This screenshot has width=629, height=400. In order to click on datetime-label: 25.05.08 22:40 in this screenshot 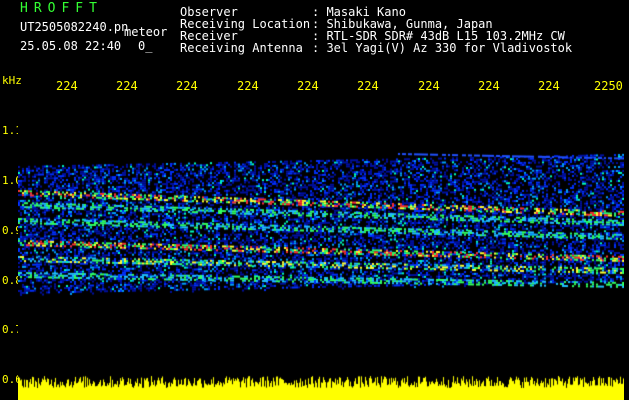, I will do `click(71, 46)`.